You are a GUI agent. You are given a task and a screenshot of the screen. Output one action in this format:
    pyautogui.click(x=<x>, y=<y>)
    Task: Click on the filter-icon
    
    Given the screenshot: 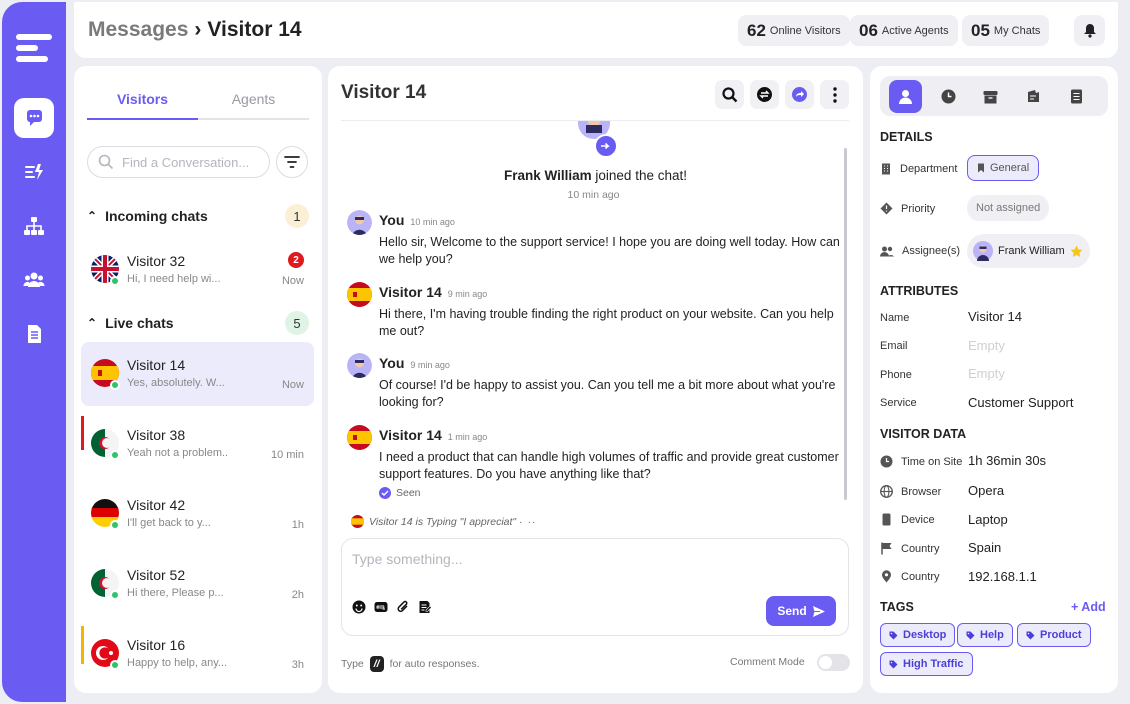 What is the action you would take?
    pyautogui.click(x=292, y=162)
    